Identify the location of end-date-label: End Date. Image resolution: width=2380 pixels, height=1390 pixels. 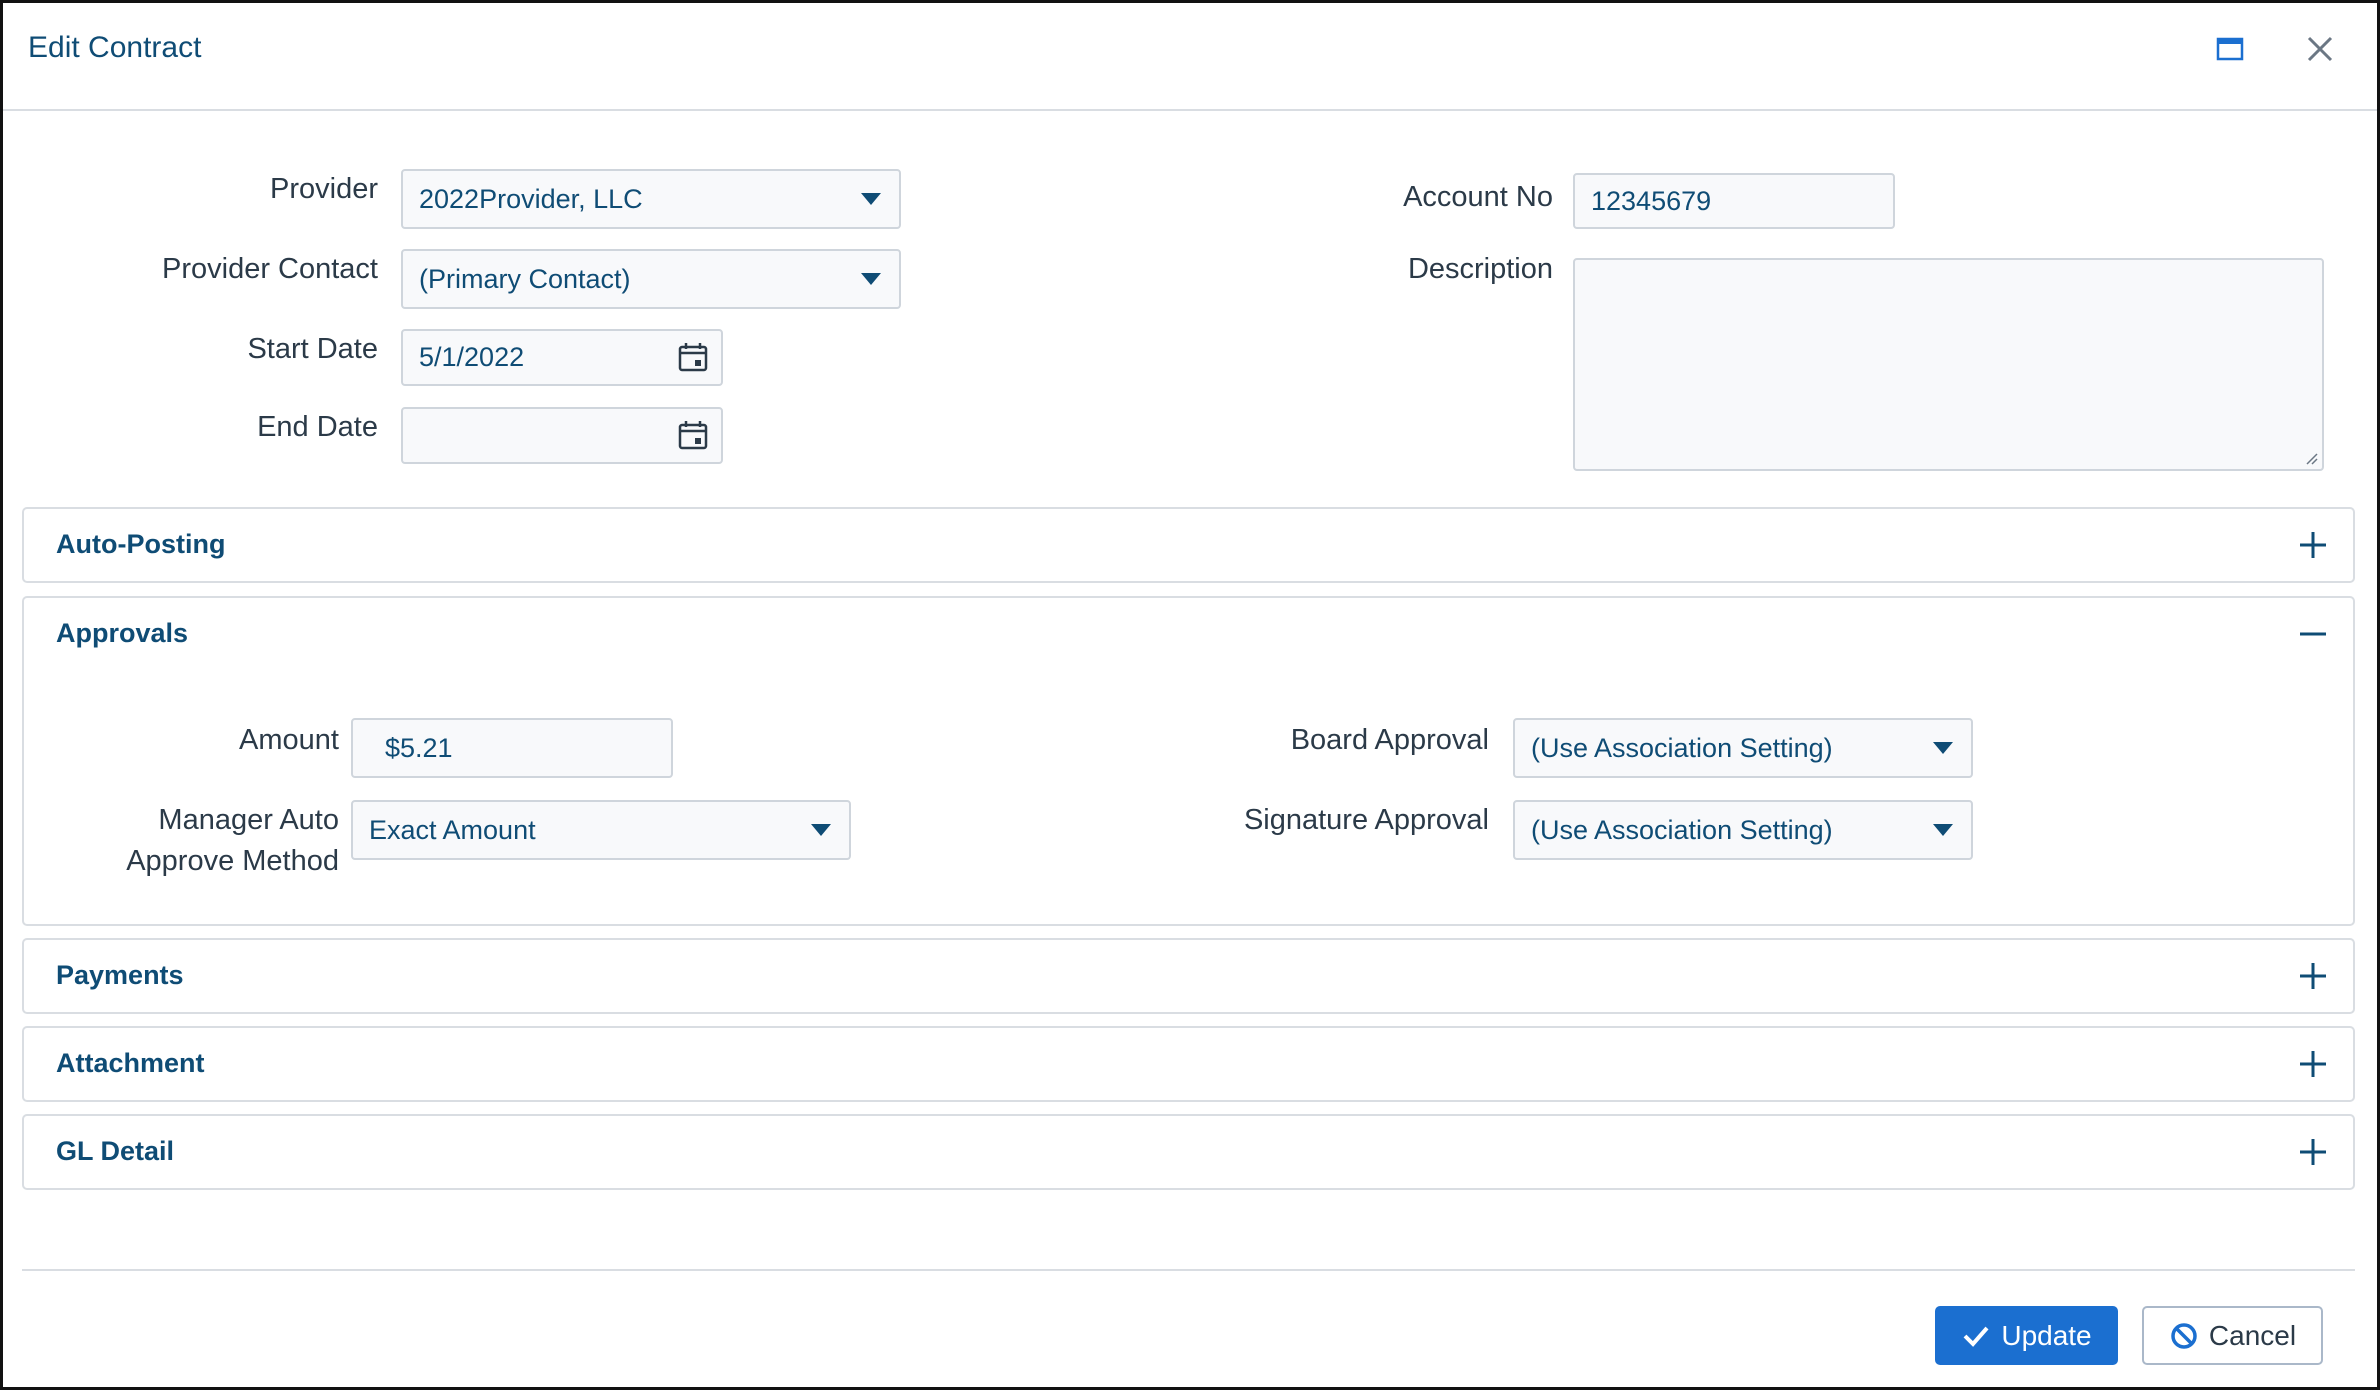
(317, 427).